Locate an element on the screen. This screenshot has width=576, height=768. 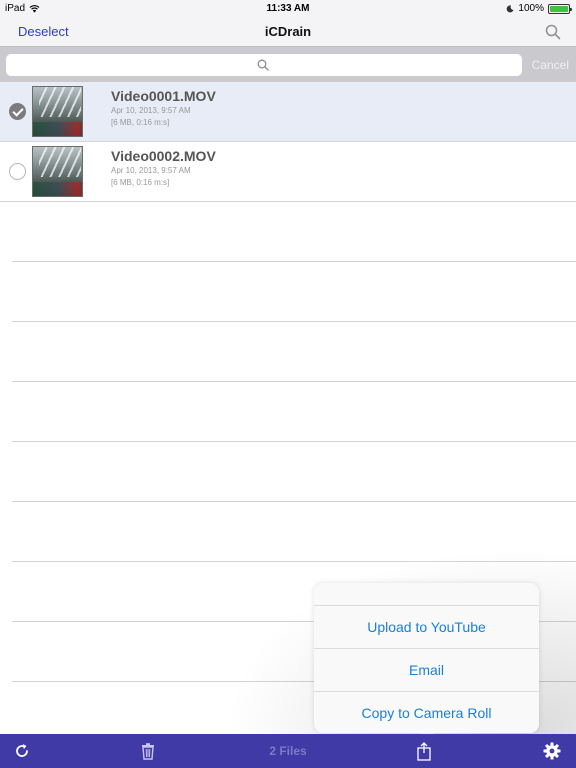
status-time: 11:33 AM is located at coordinates (288, 8).